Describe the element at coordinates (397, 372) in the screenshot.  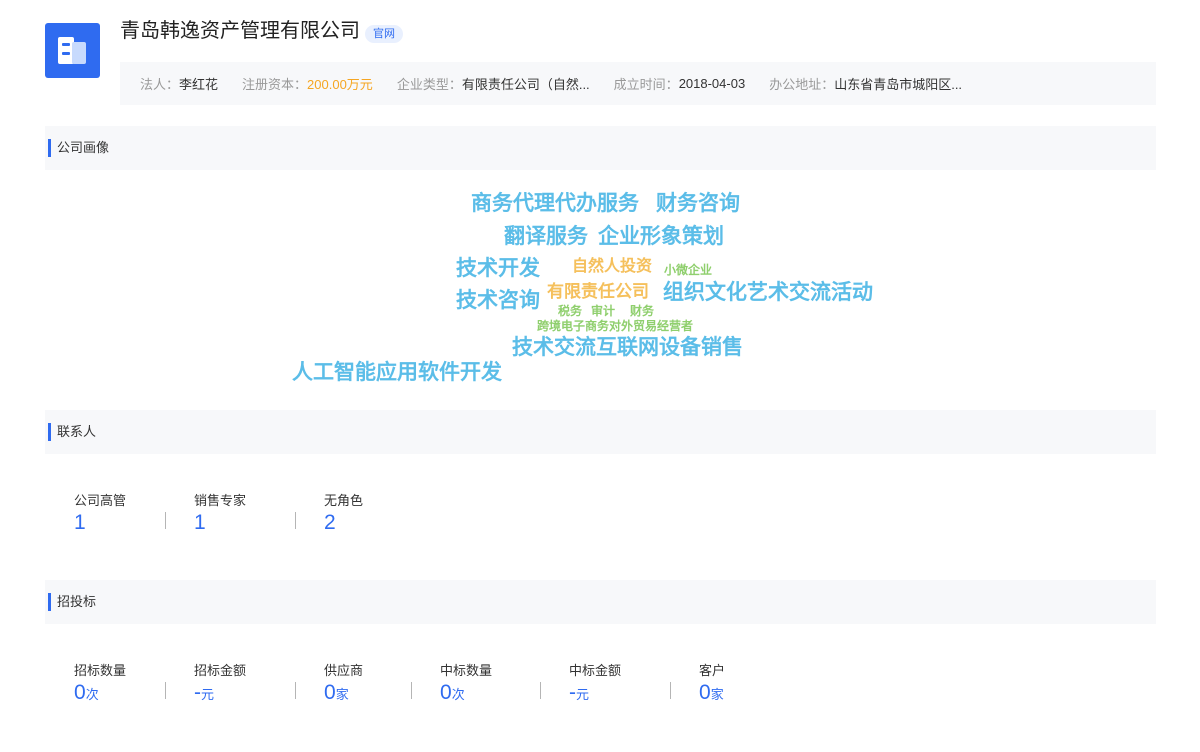
I see `cloud-word: 人工智能应用软件开发` at that location.